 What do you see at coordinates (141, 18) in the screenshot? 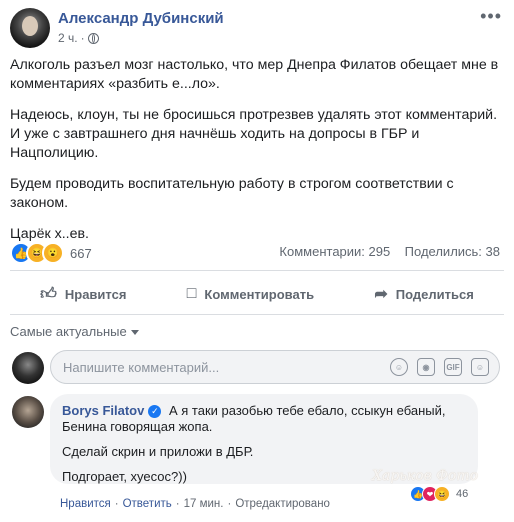
I see `author-name: Александр Дубинский` at bounding box center [141, 18].